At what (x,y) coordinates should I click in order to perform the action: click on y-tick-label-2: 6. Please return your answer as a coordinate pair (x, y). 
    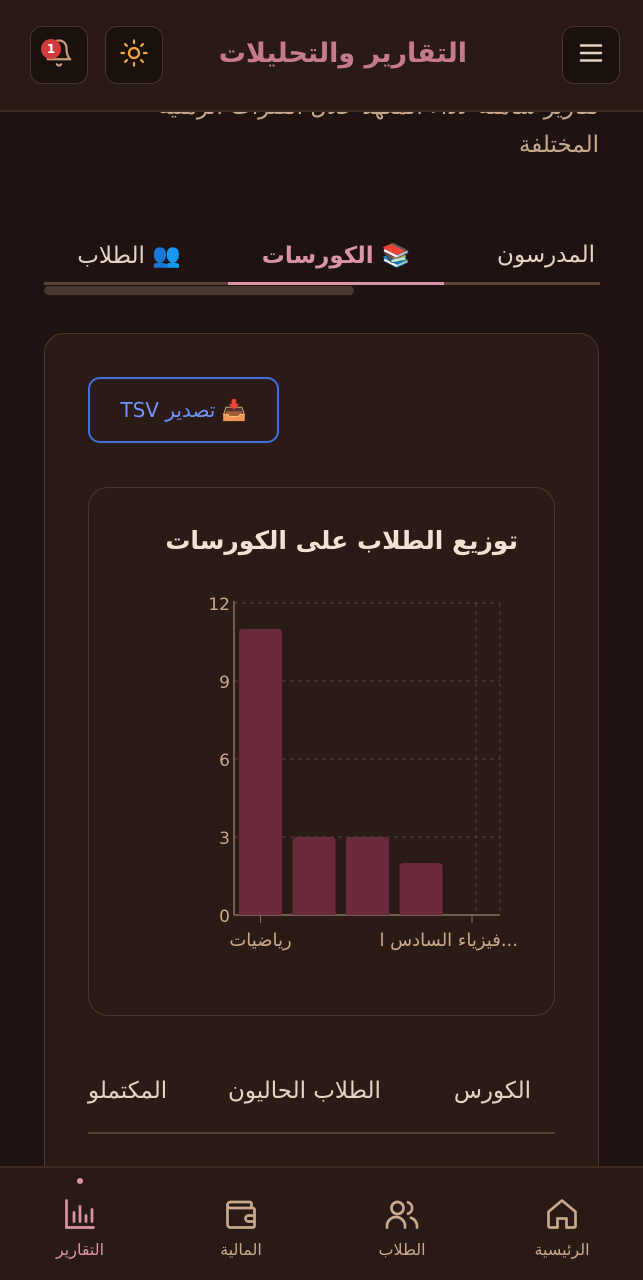
    Looking at the image, I should click on (224, 761).